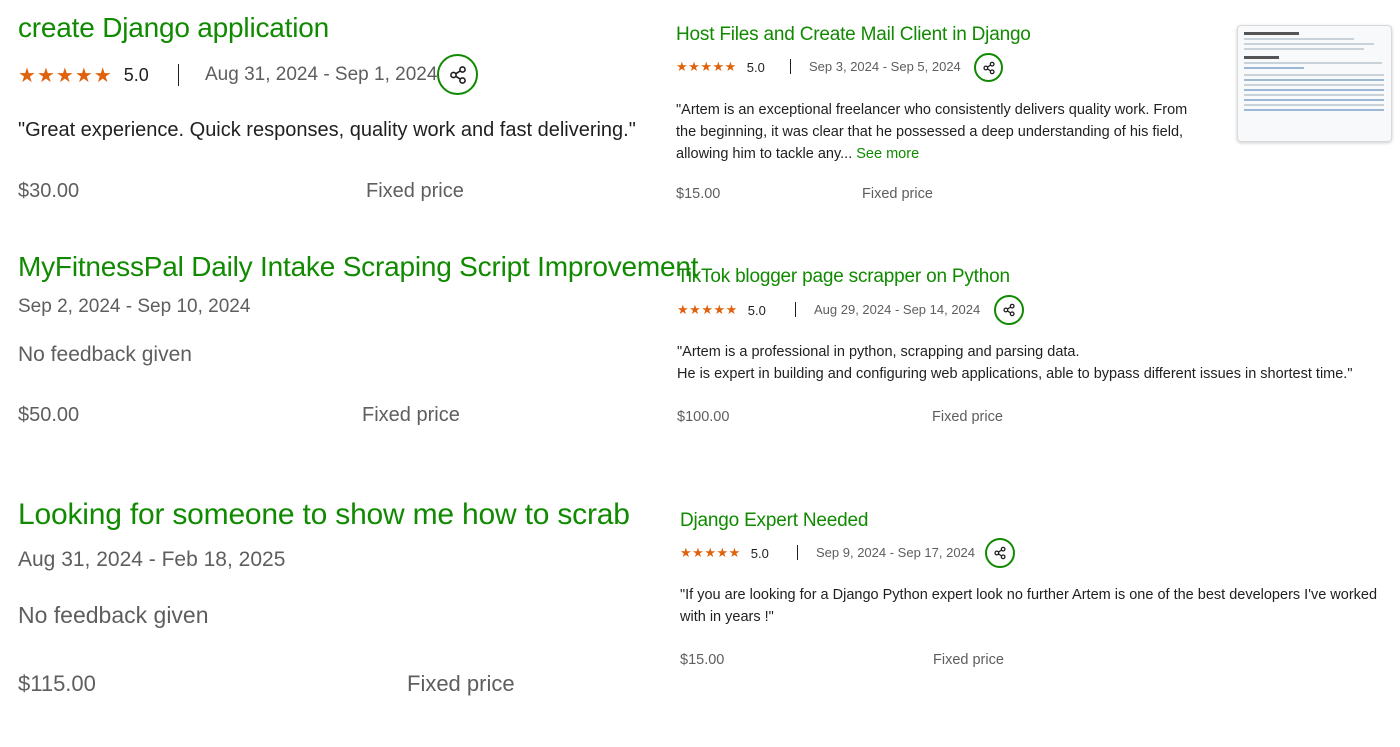  I want to click on see-more-link: See more, so click(887, 154).